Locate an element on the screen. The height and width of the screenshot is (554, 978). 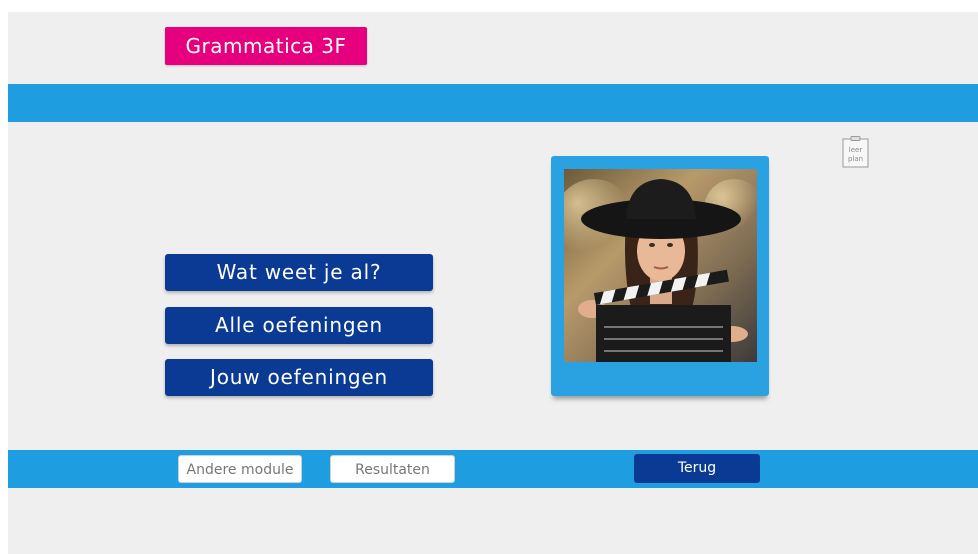
back-button: Terug is located at coordinates (697, 468).